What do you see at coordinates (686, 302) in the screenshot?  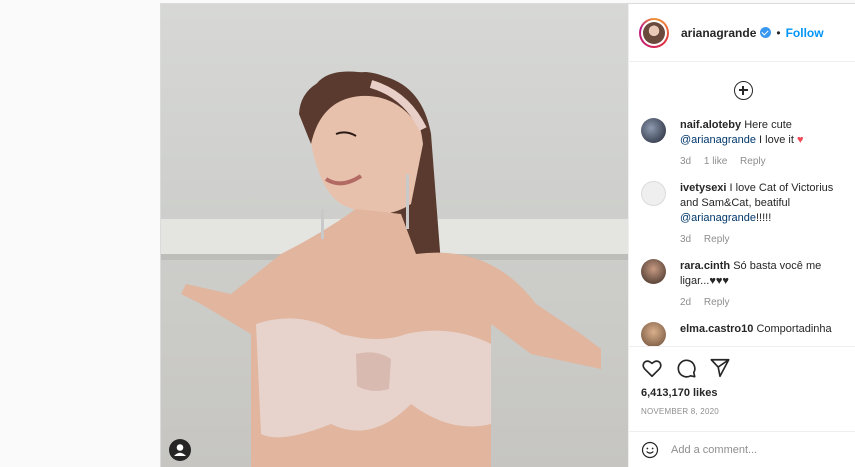 I see `comment-age: 2d` at bounding box center [686, 302].